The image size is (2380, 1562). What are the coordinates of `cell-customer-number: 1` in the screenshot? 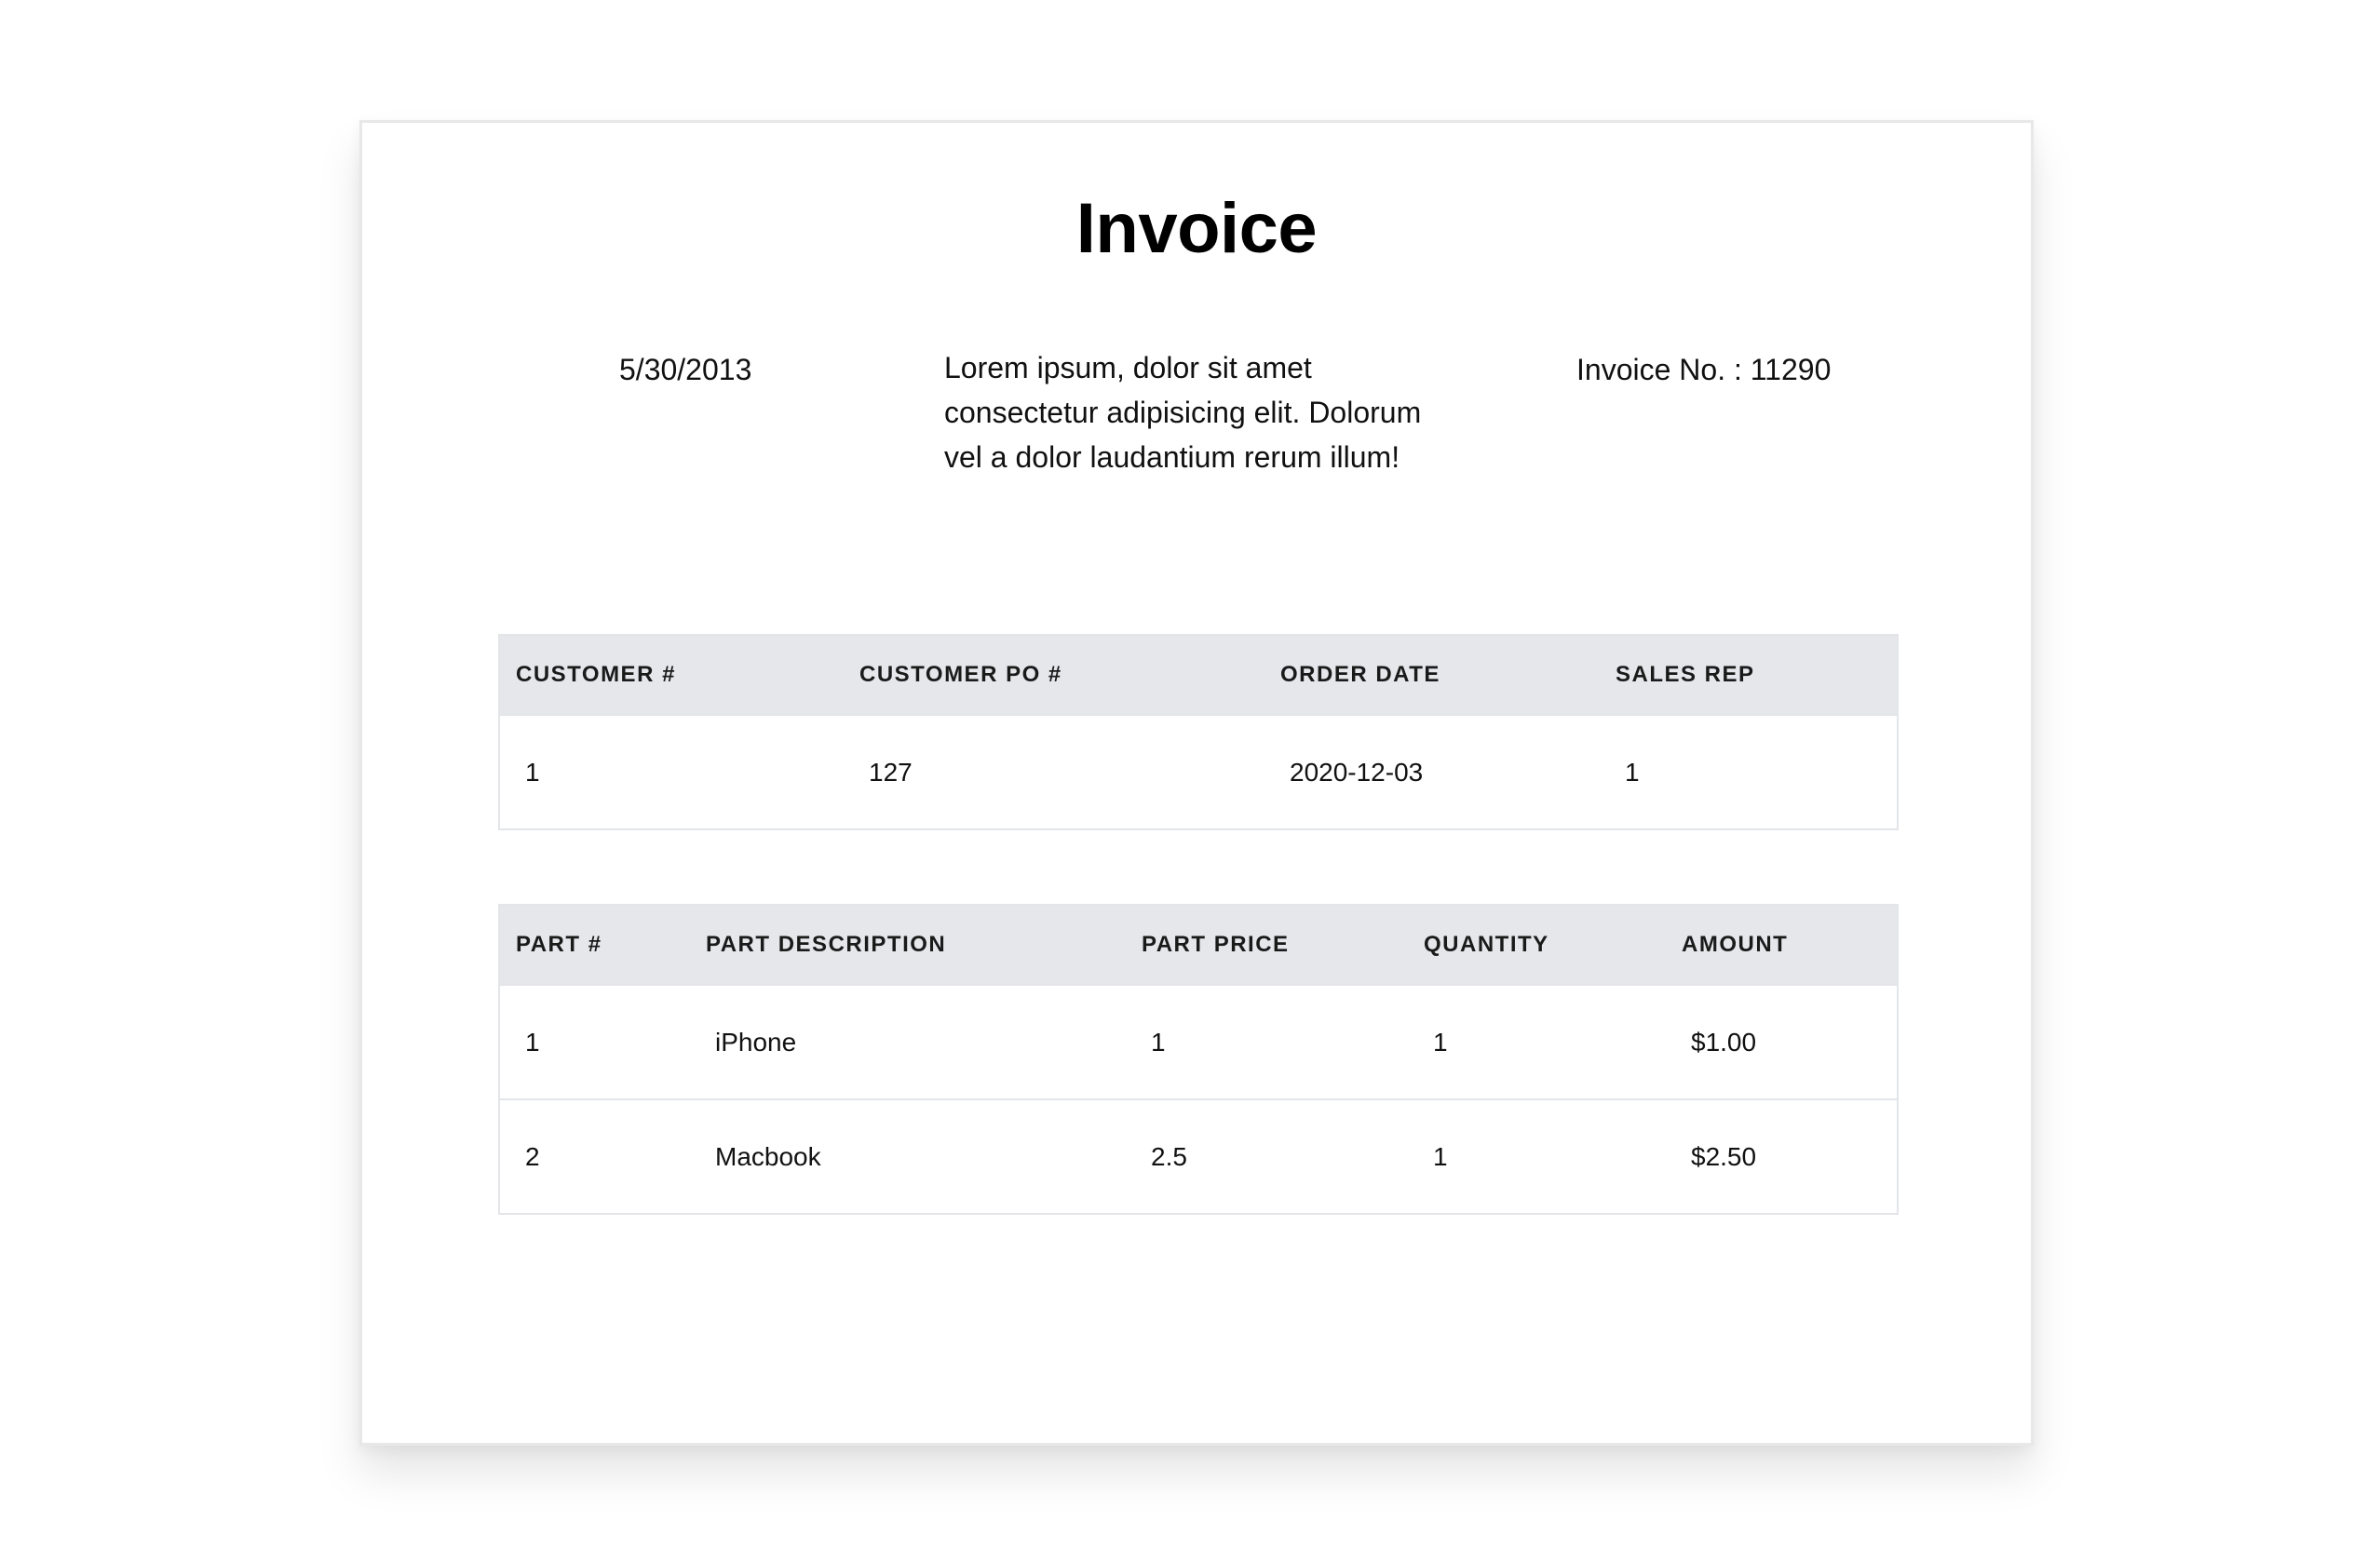 It's located at (671, 772).